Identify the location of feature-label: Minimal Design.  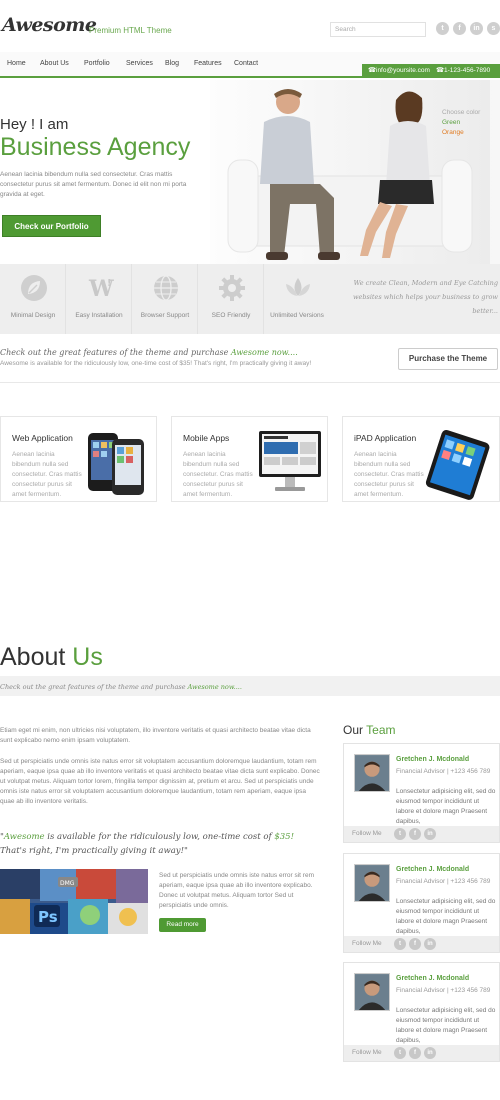
(33, 315).